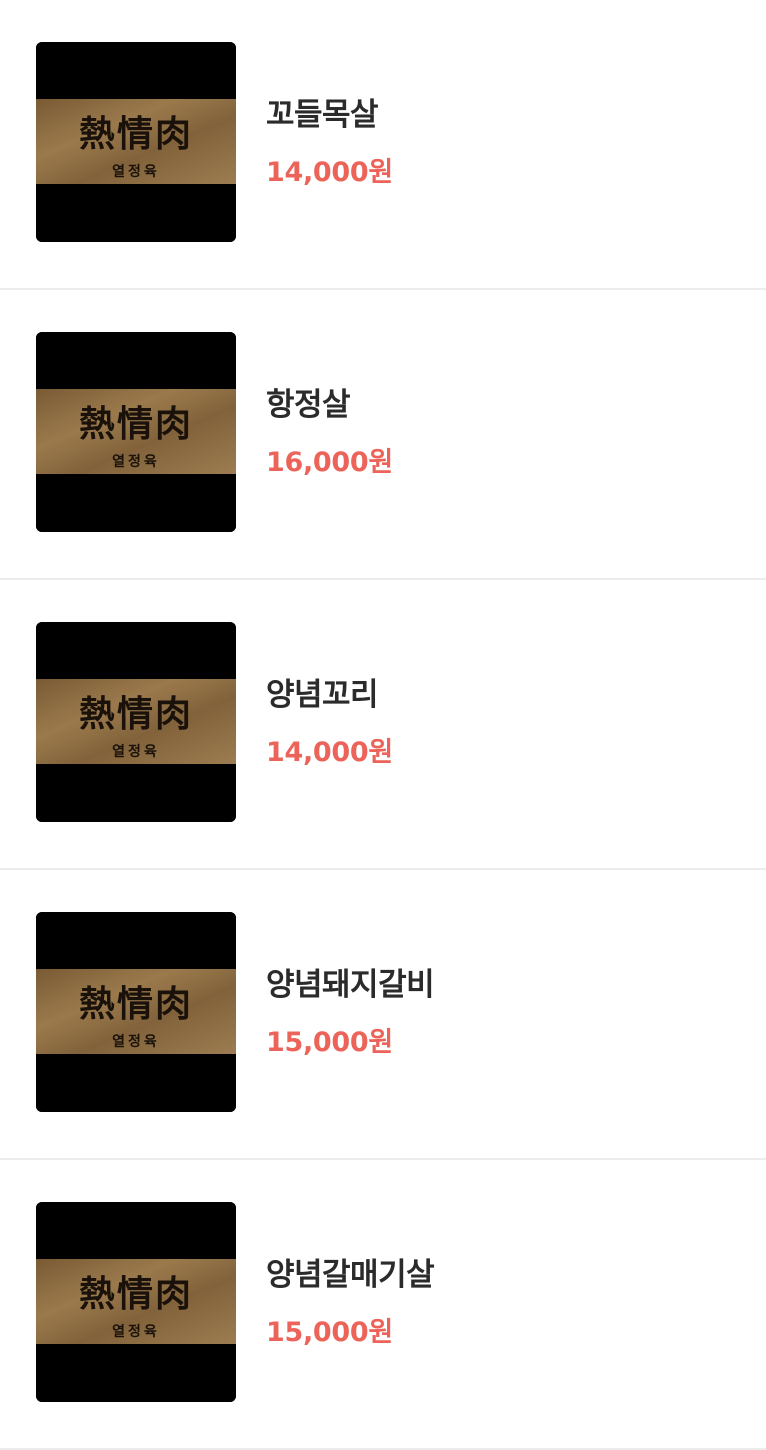 This screenshot has height=1450, width=766. Describe the element at coordinates (322, 695) in the screenshot. I see `menu-item-name: 양념꼬리` at that location.